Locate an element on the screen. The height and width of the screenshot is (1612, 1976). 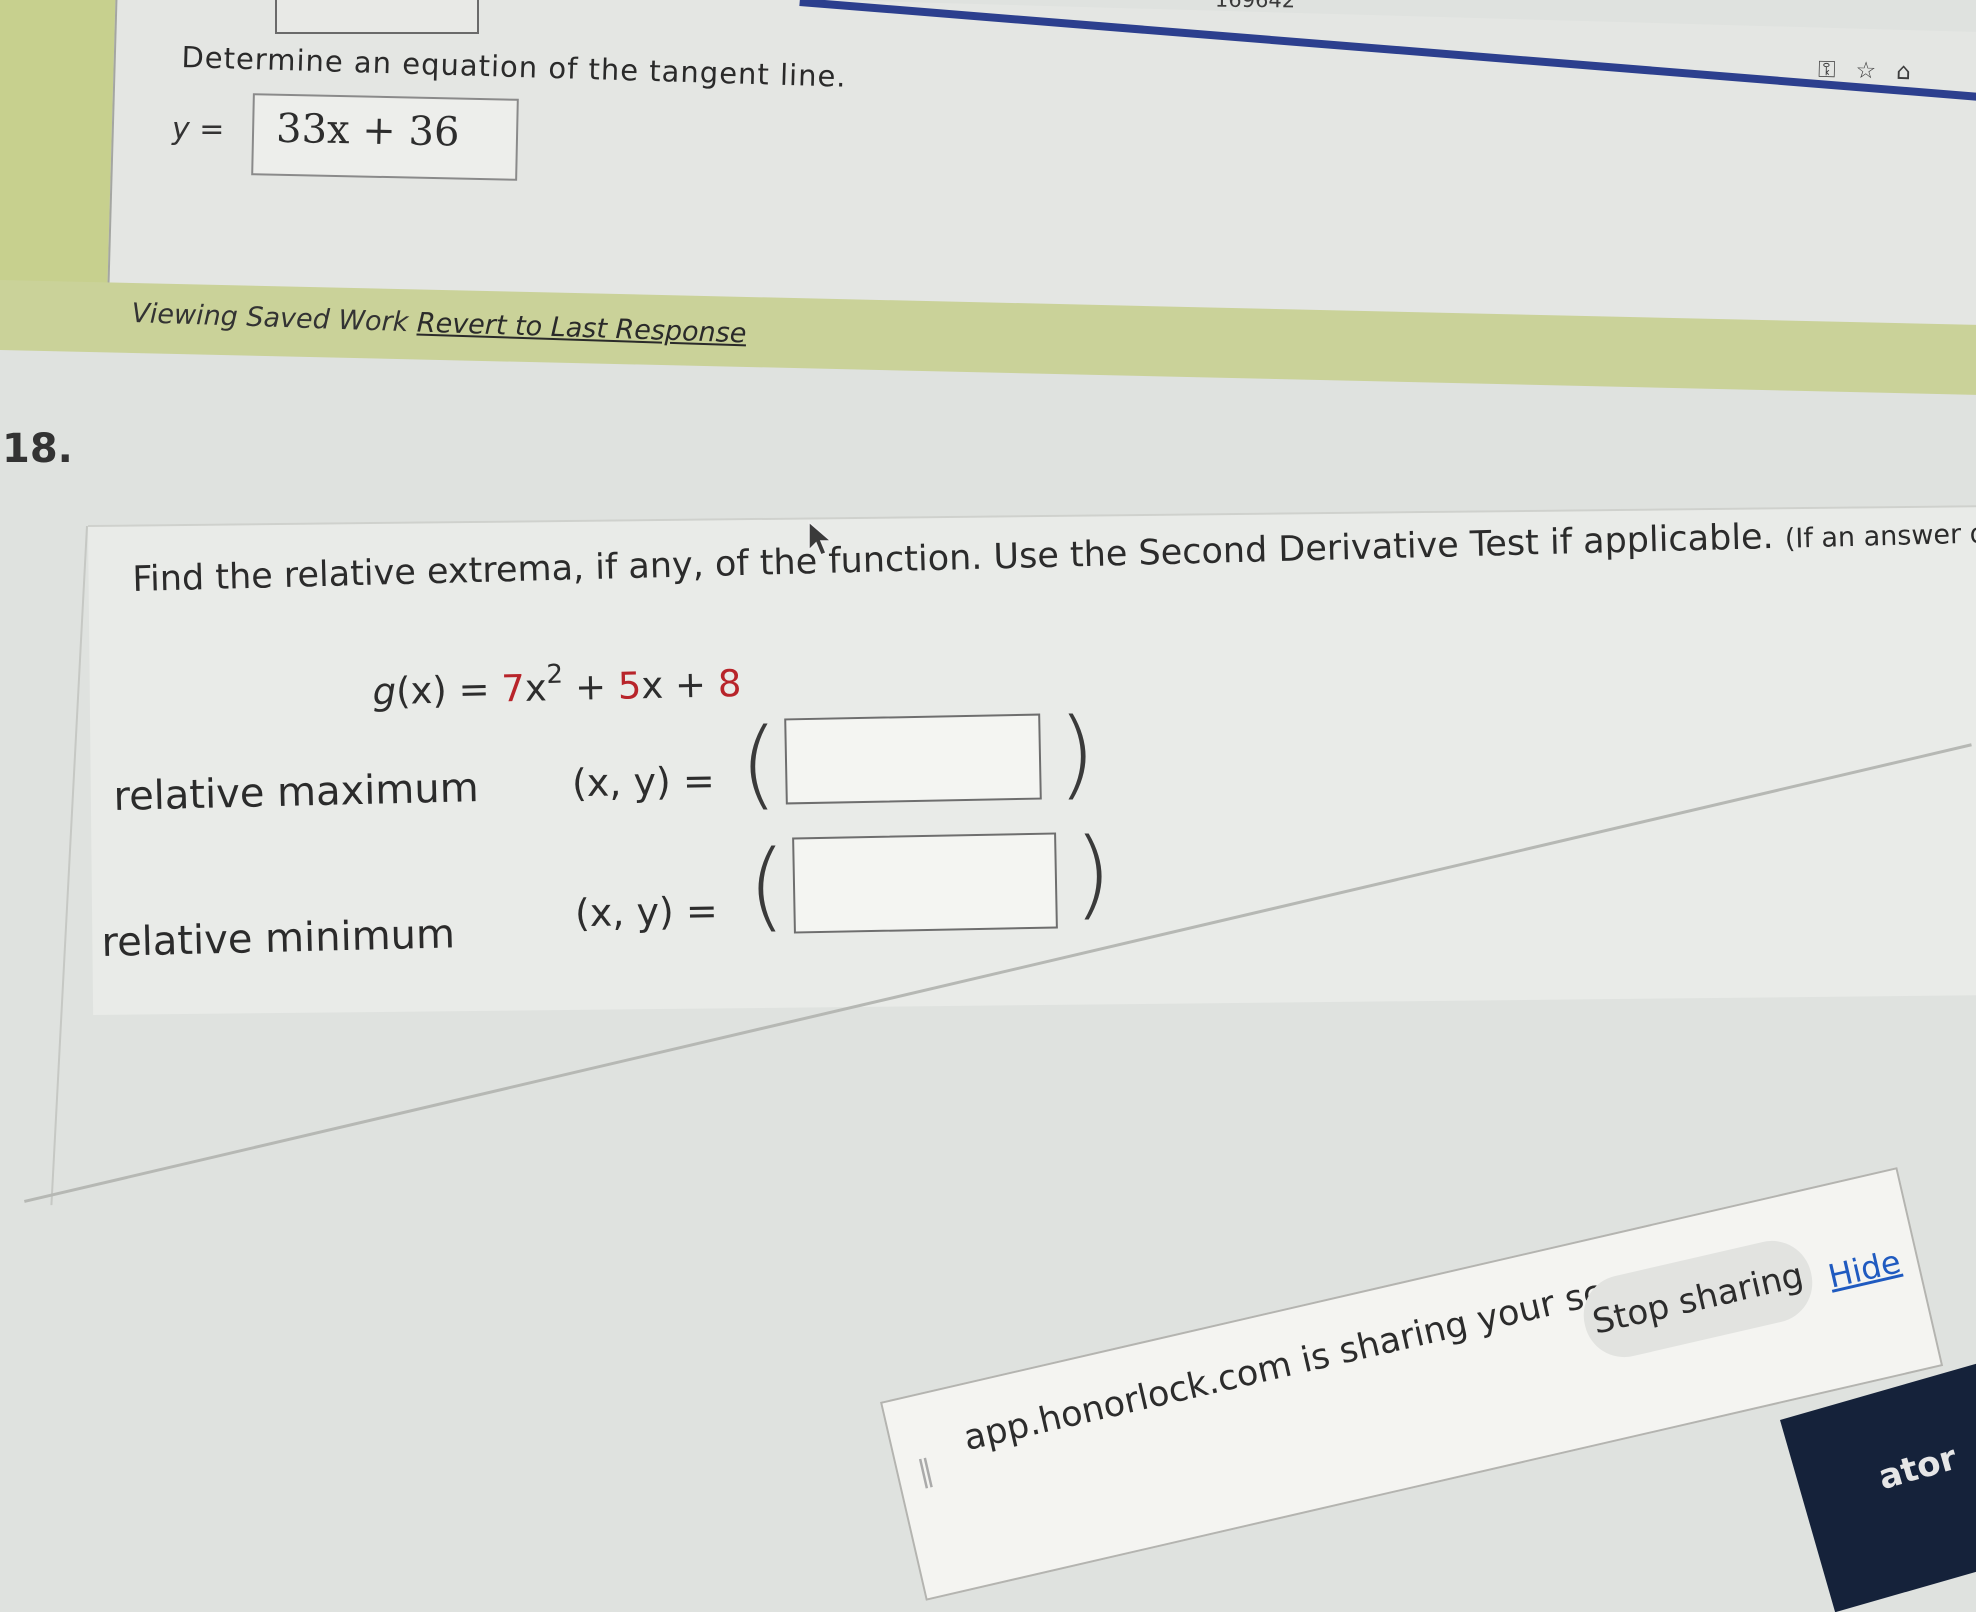
key-icon: ⚿ is located at coordinates (1827, 70).